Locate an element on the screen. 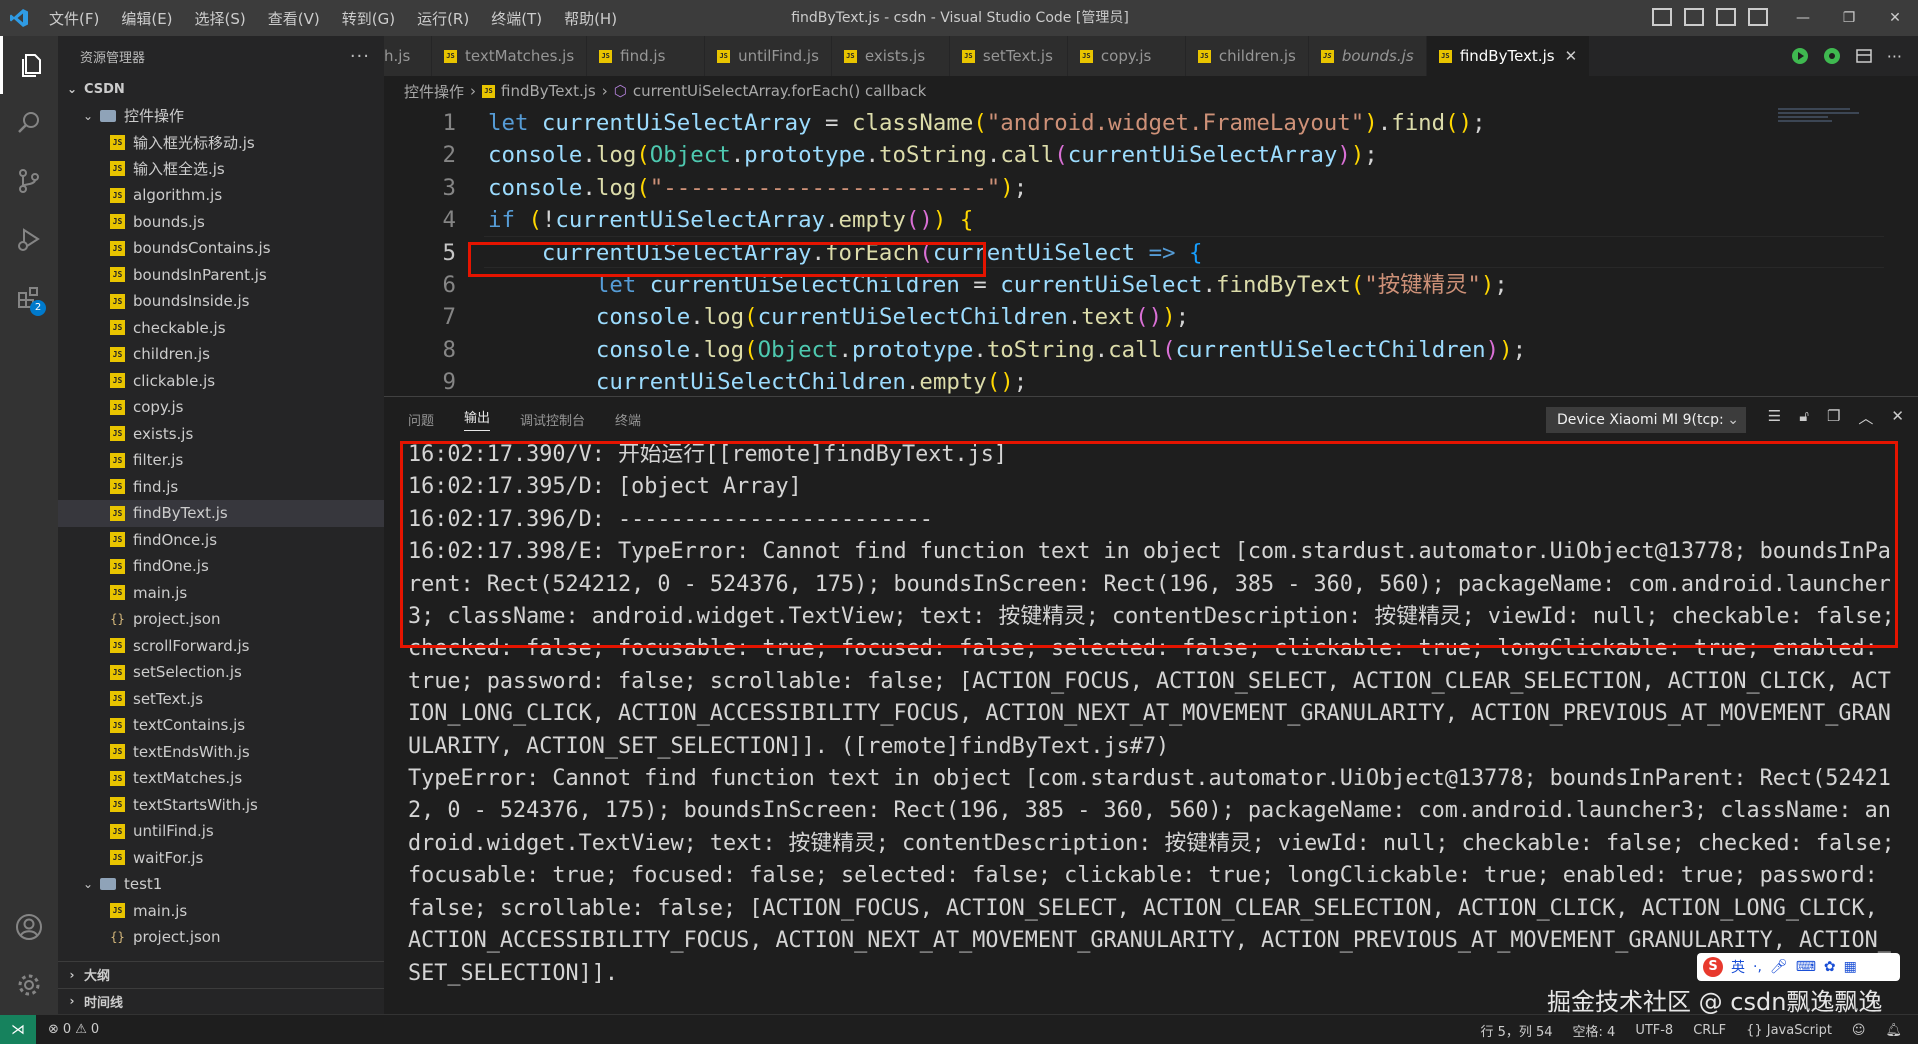 The image size is (1918, 1044). settings-gear-icon is located at coordinates (29, 985).